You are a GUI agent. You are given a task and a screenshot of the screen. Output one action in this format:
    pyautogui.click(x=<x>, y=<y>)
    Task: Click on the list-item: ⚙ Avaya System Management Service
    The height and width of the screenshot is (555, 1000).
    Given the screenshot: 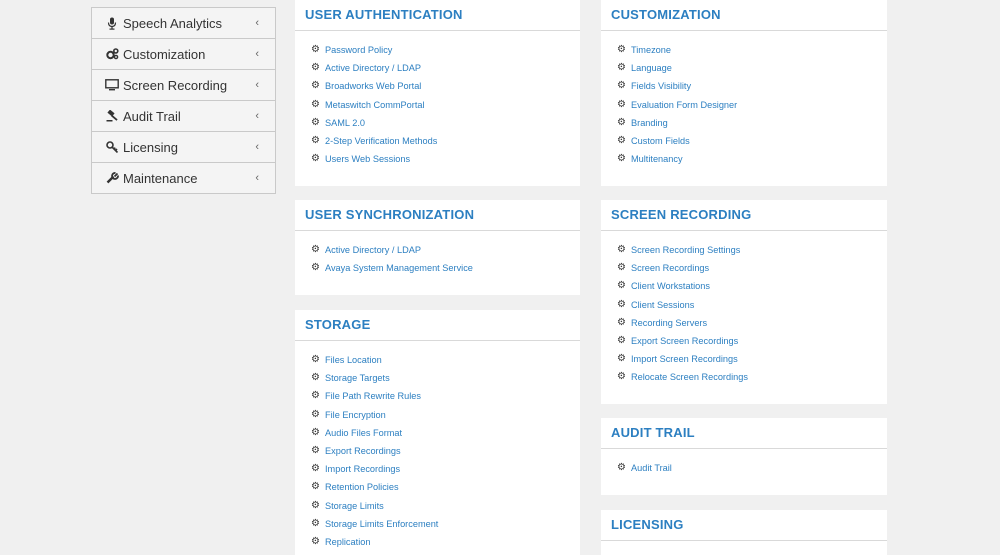 What is the action you would take?
    pyautogui.click(x=445, y=268)
    